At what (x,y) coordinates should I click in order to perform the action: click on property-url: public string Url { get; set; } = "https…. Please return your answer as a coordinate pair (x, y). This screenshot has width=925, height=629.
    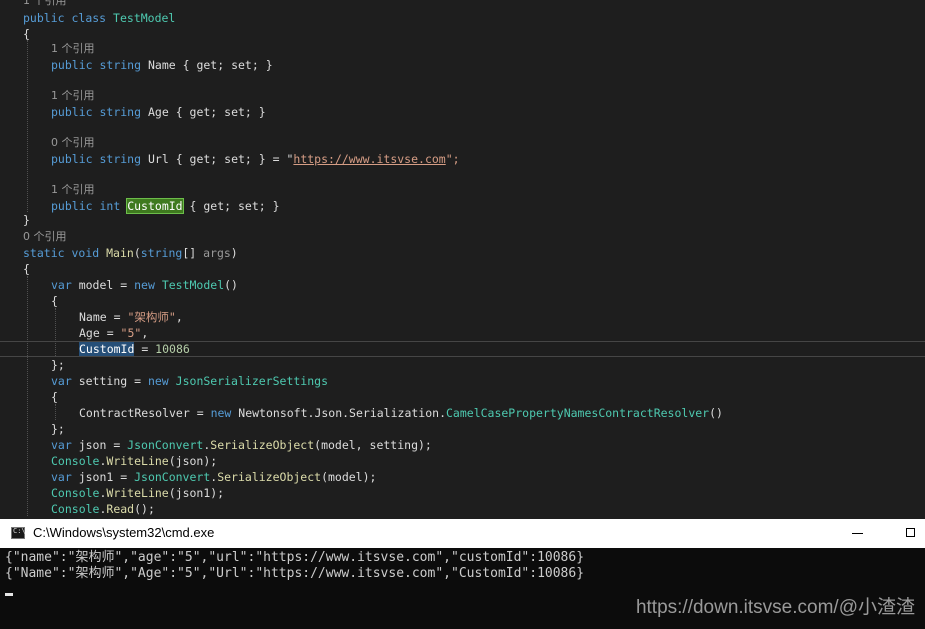
    Looking at the image, I should click on (255, 159).